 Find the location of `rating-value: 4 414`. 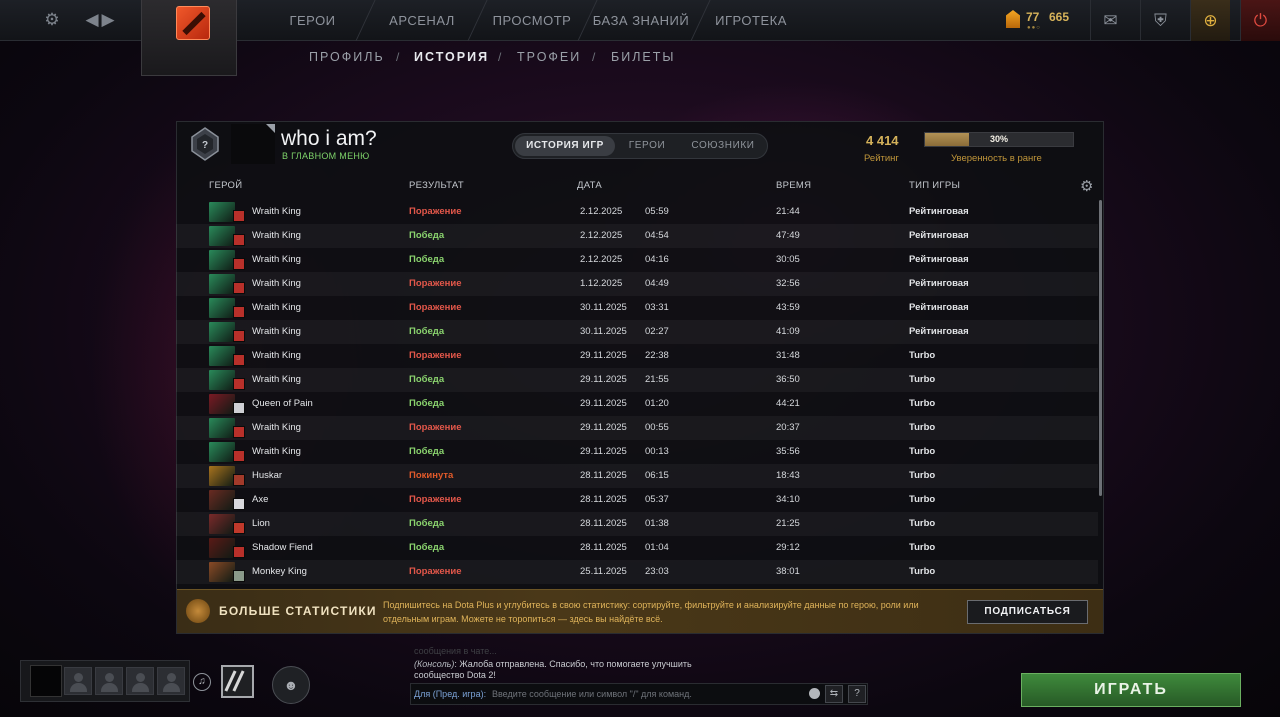

rating-value: 4 414 is located at coordinates (882, 140).